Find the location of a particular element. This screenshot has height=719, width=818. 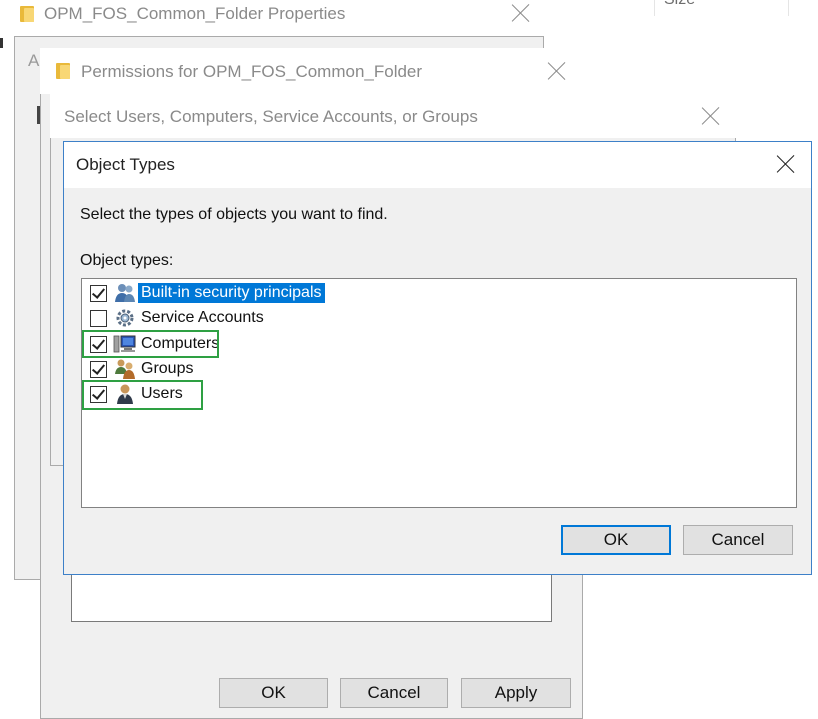

list-item-label: Groups is located at coordinates (167, 368).